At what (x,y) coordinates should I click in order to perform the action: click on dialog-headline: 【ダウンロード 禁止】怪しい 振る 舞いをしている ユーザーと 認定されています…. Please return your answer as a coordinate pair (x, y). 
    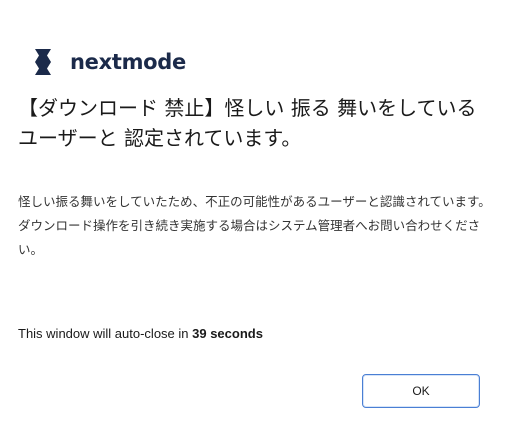
    Looking at the image, I should click on (258, 123).